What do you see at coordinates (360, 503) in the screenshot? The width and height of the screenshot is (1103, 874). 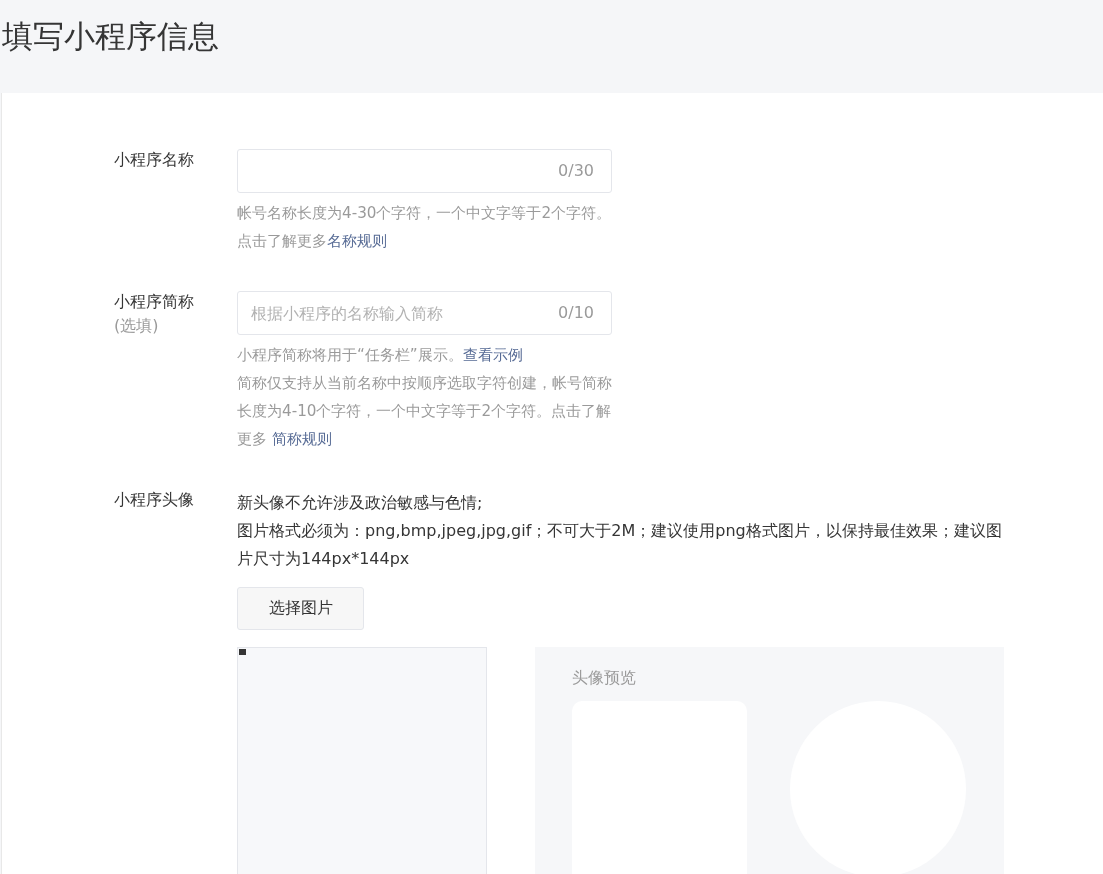 I see `avatar-note: 新头像不允许涉及政治敏感与色情;` at bounding box center [360, 503].